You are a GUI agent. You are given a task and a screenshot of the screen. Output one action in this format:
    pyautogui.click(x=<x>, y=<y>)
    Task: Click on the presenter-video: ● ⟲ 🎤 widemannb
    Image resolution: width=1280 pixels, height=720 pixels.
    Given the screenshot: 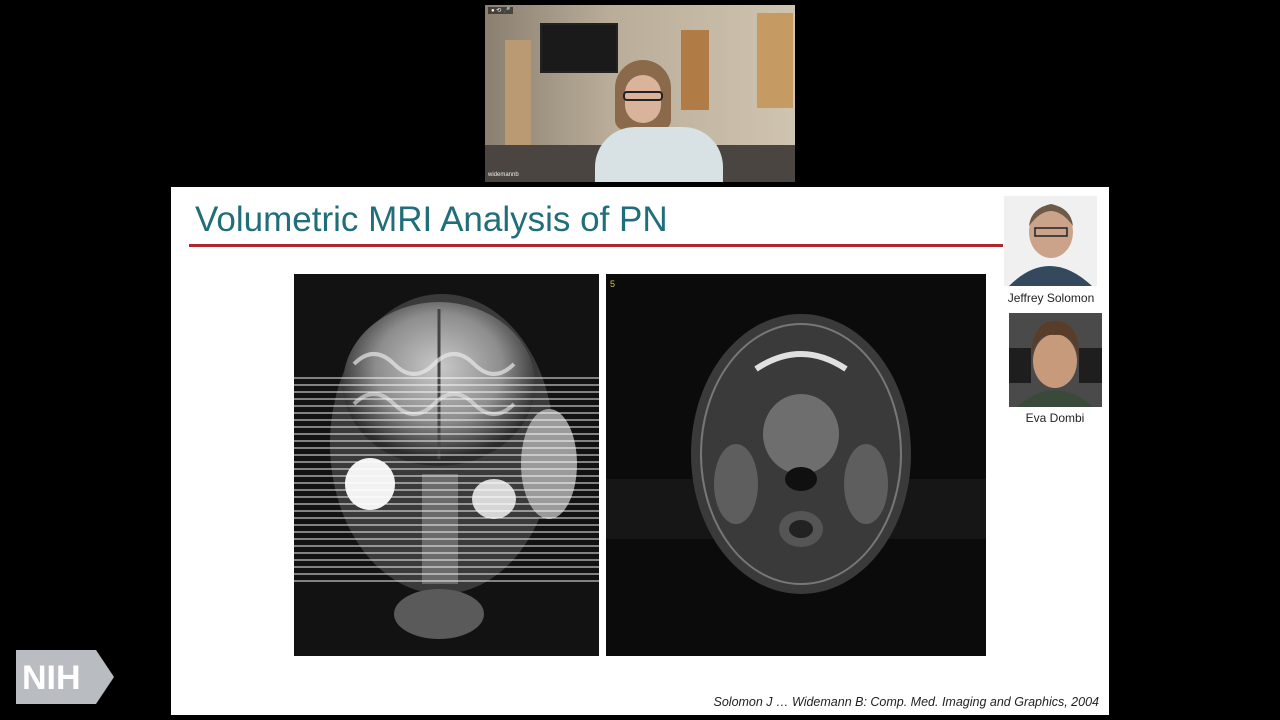 What is the action you would take?
    pyautogui.click(x=640, y=93)
    